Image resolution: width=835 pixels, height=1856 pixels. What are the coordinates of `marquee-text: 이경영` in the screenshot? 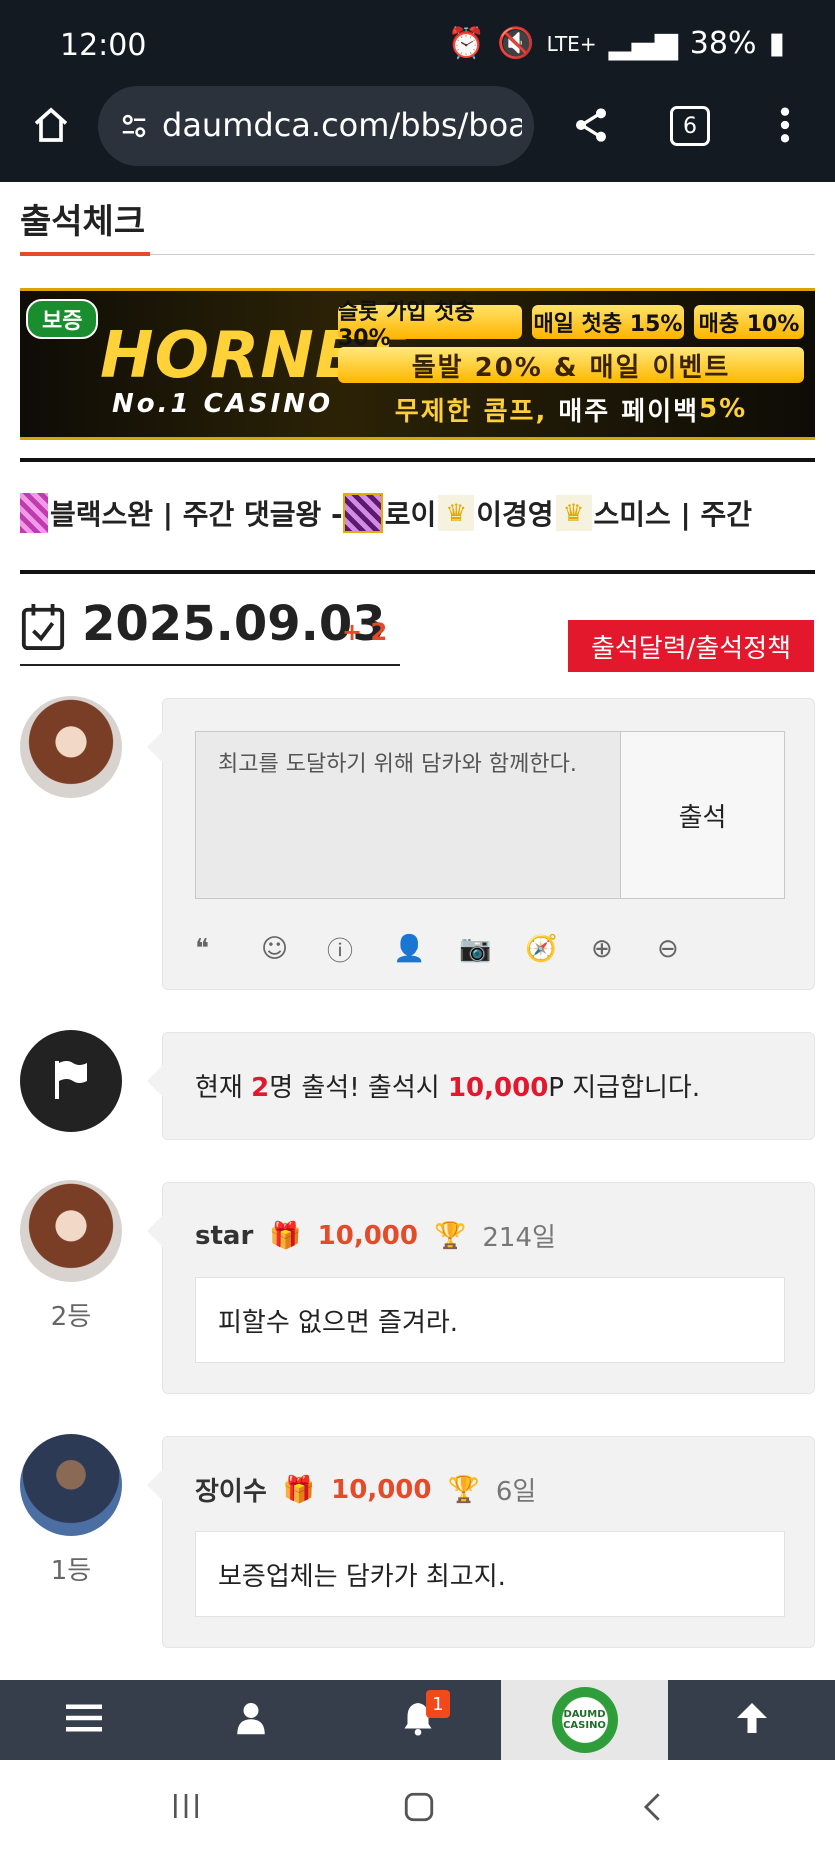 It's located at (515, 514).